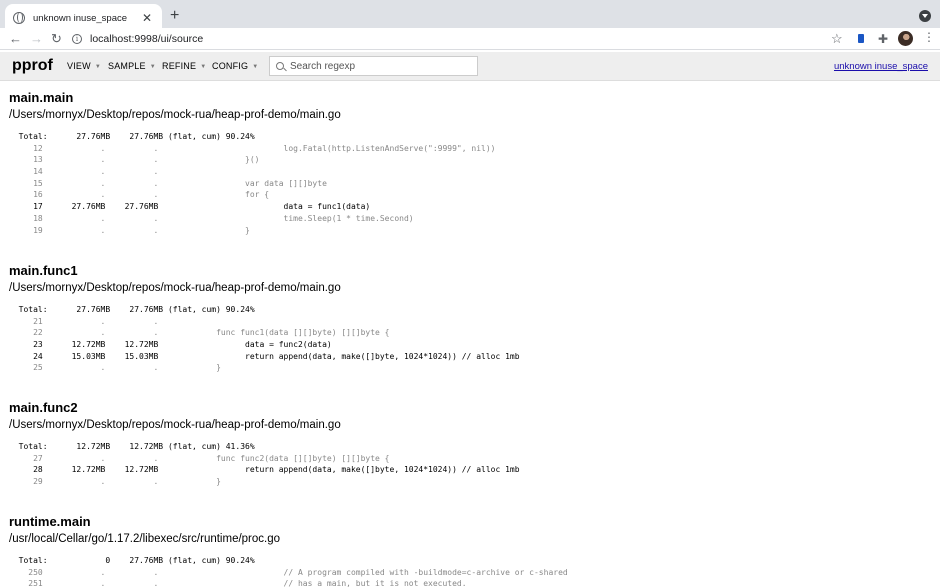 The height and width of the screenshot is (588, 940). I want to click on site-info-icon: i, so click(77, 39).